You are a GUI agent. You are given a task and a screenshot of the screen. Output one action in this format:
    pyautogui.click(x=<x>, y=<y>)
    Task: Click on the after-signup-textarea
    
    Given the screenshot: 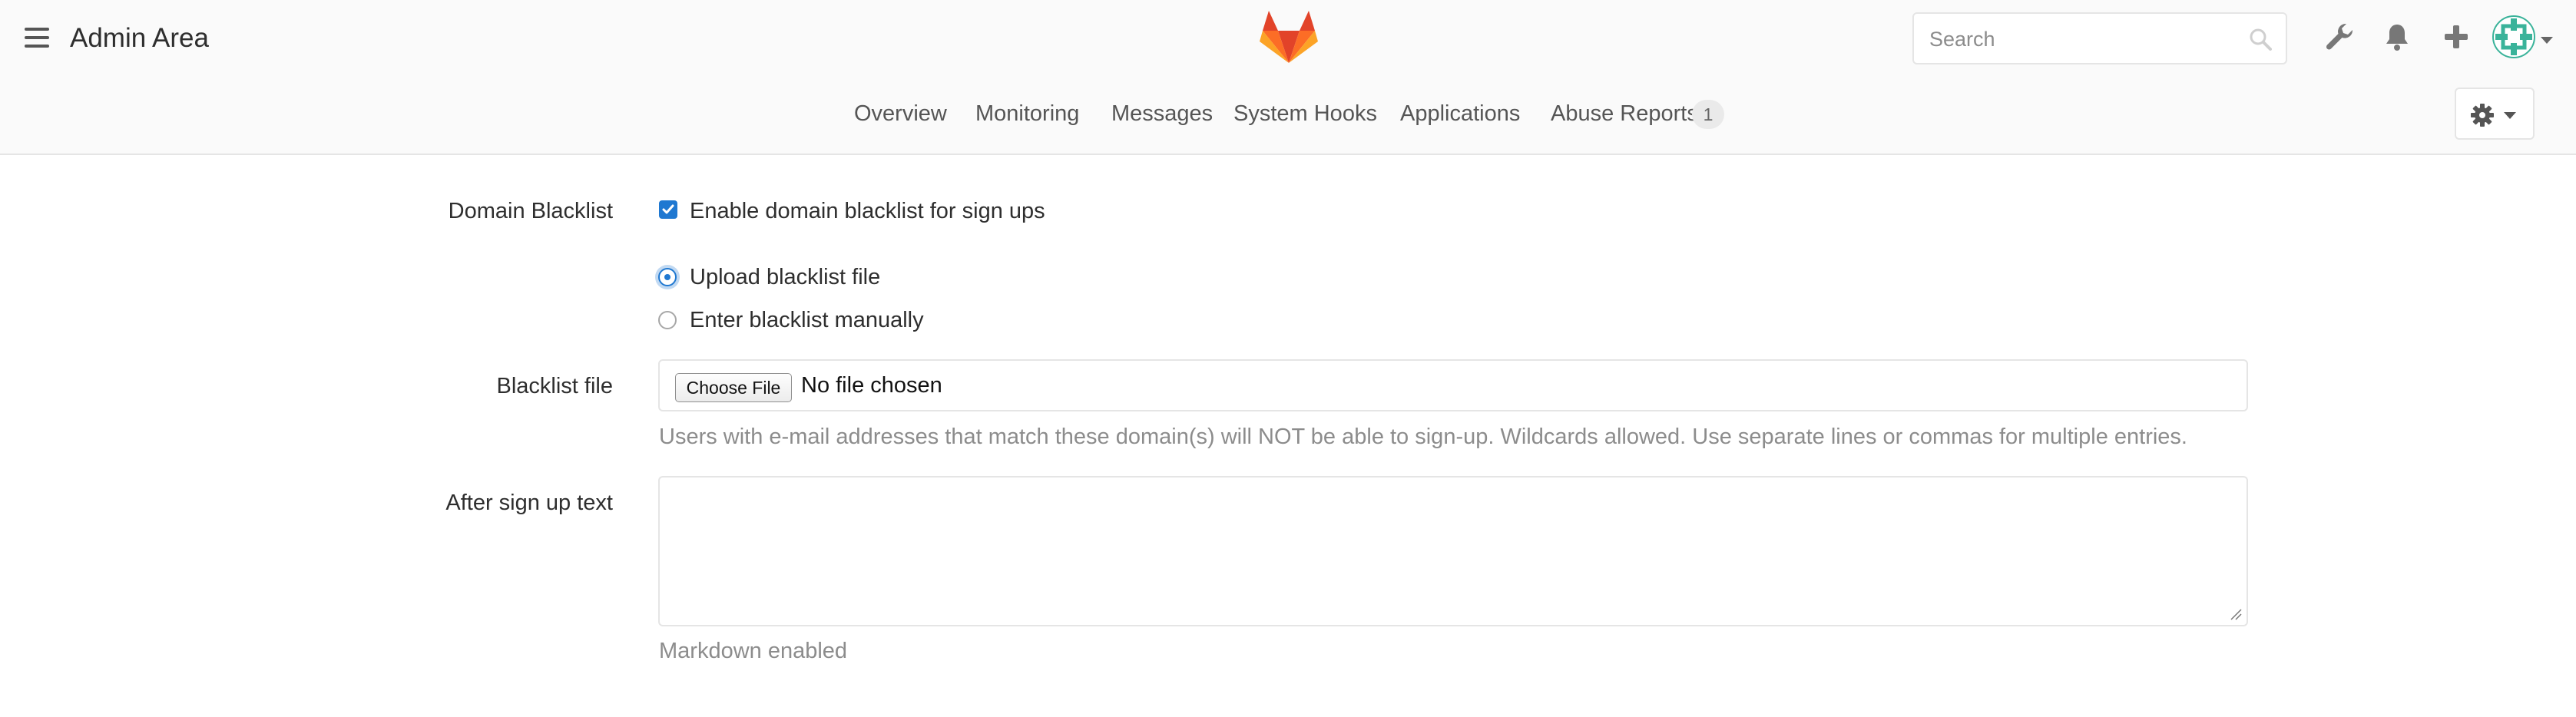 What is the action you would take?
    pyautogui.click(x=1453, y=551)
    